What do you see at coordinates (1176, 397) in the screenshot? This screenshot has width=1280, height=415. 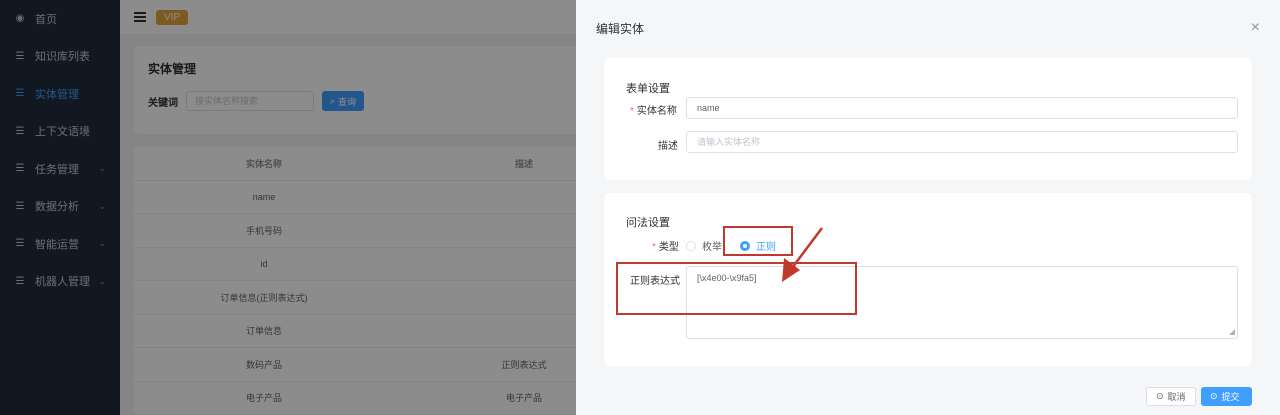 I see `cancel-button-label: 取消` at bounding box center [1176, 397].